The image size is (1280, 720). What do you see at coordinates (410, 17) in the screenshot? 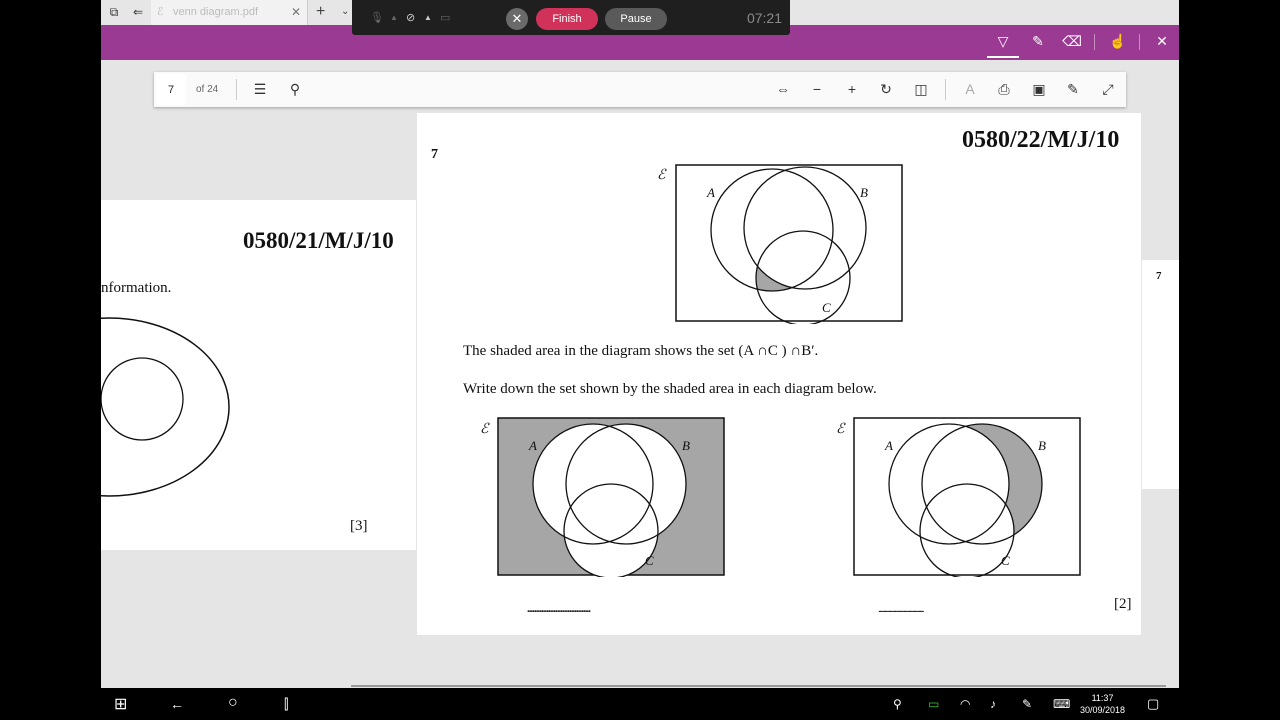
I see `camera-off-icon: ⊘` at bounding box center [410, 17].